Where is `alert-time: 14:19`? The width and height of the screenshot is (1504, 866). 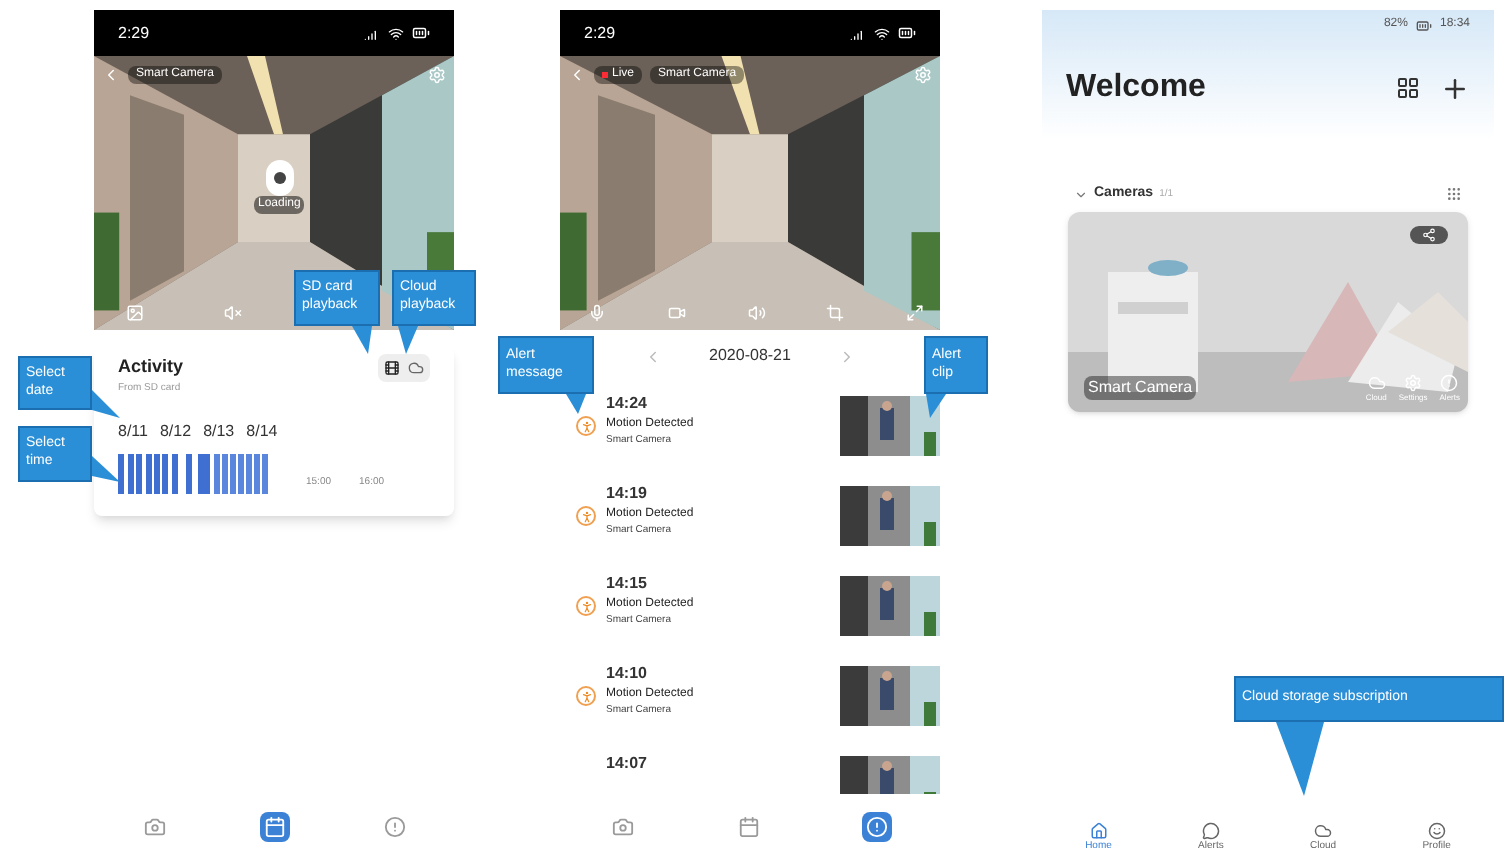
alert-time: 14:19 is located at coordinates (627, 494).